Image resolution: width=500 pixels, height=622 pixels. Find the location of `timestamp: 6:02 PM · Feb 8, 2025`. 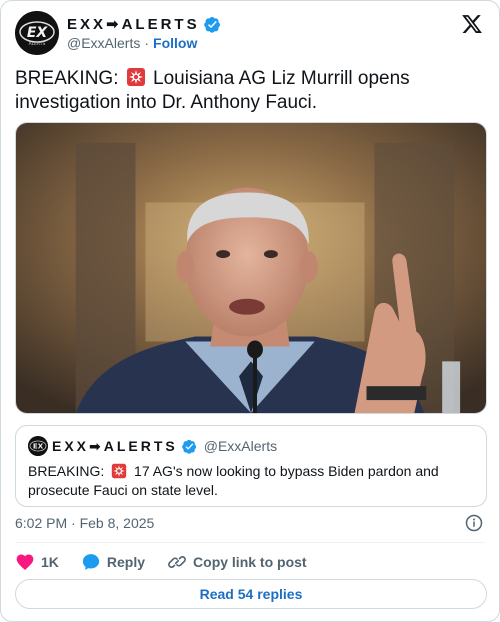

timestamp: 6:02 PM · Feb 8, 2025 is located at coordinates (84, 523).